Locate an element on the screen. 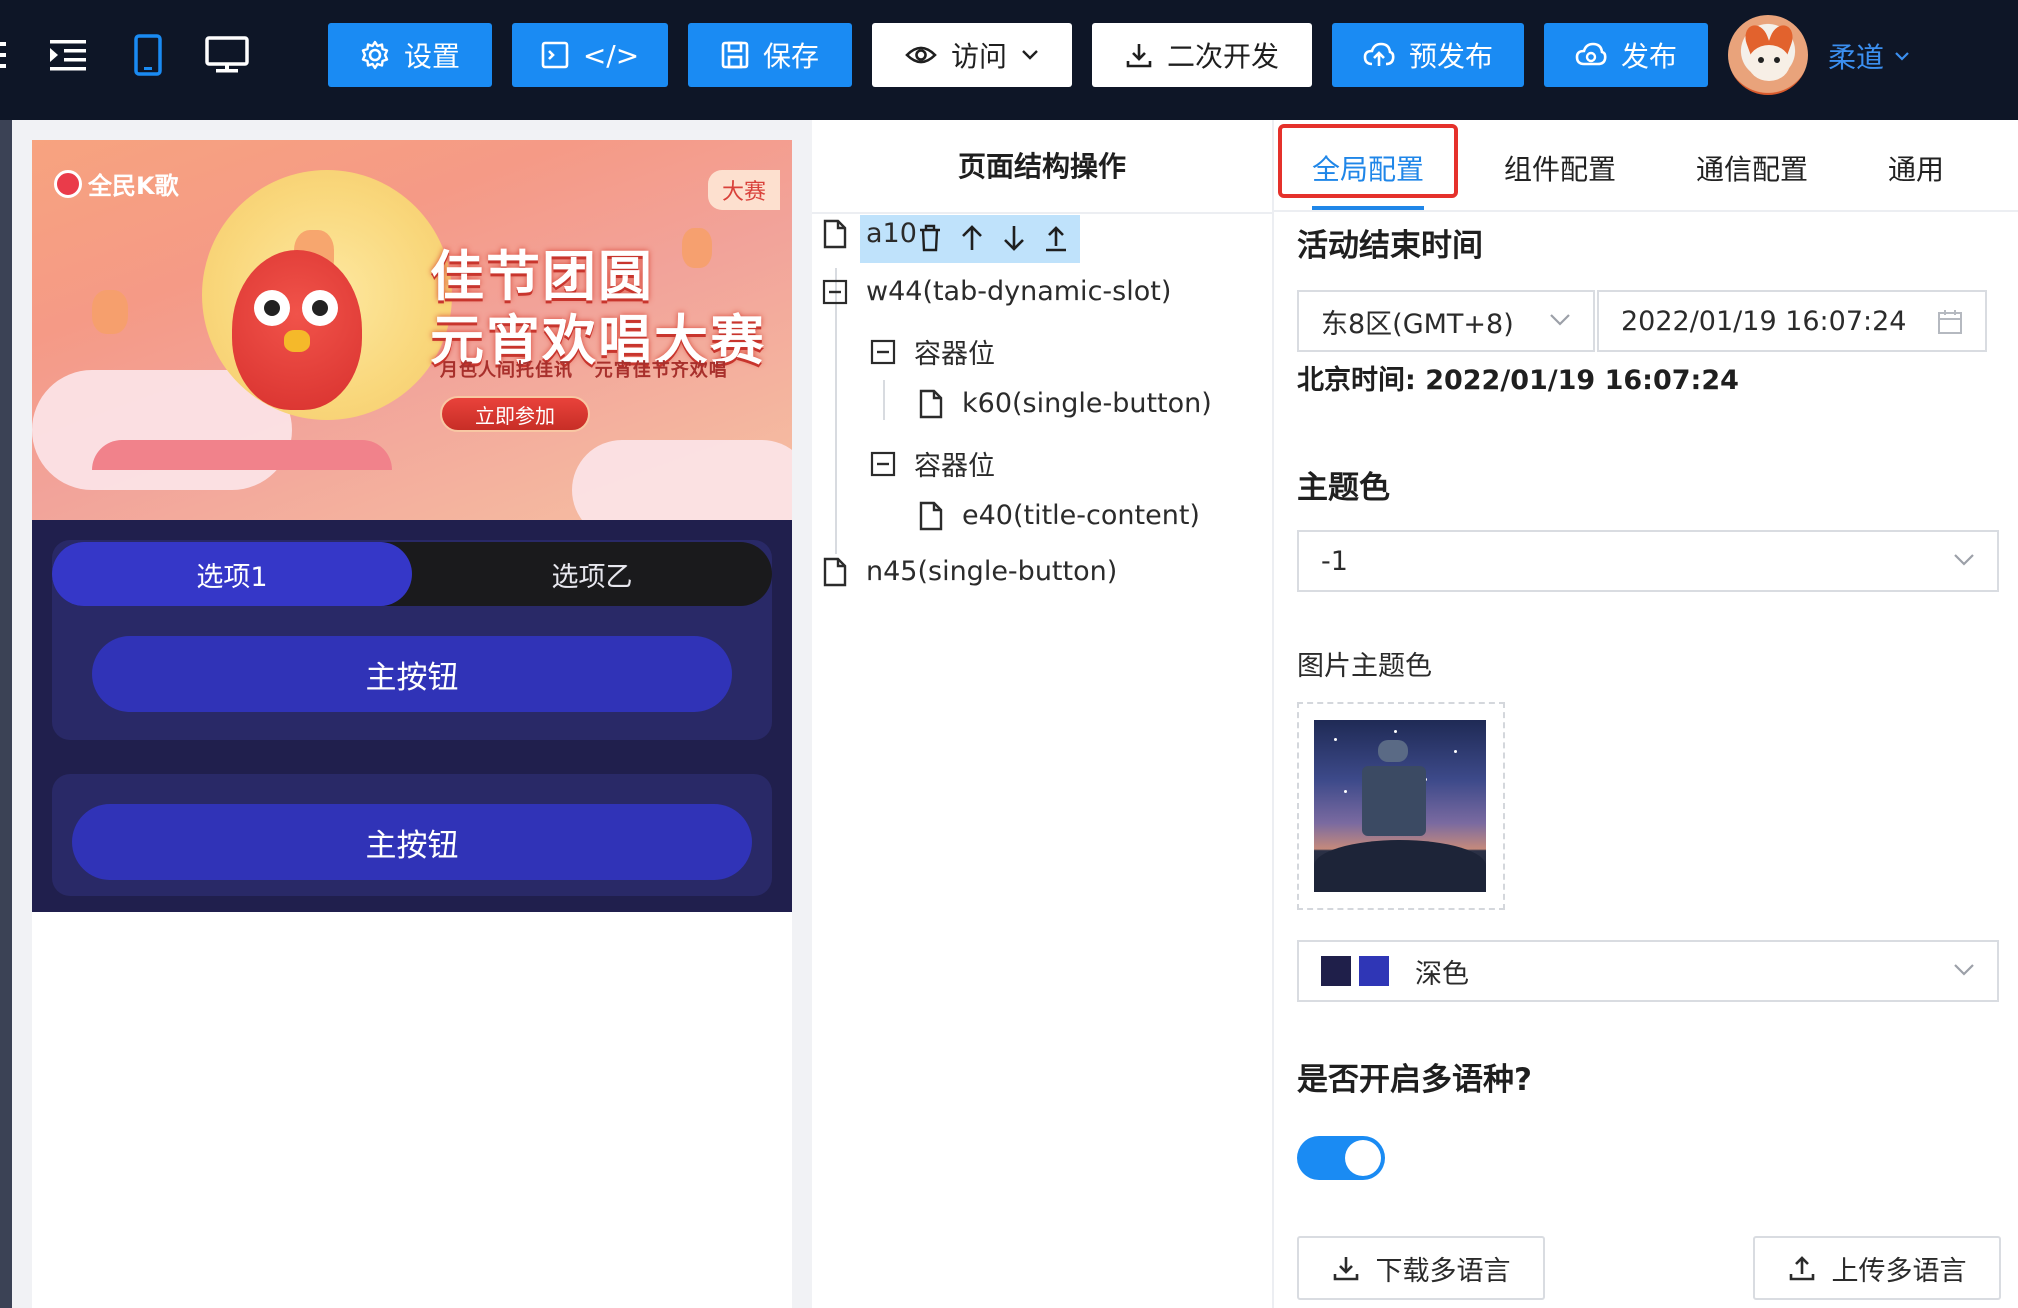 This screenshot has width=2018, height=1308. prepublish-label: 预发布 is located at coordinates (1450, 56).